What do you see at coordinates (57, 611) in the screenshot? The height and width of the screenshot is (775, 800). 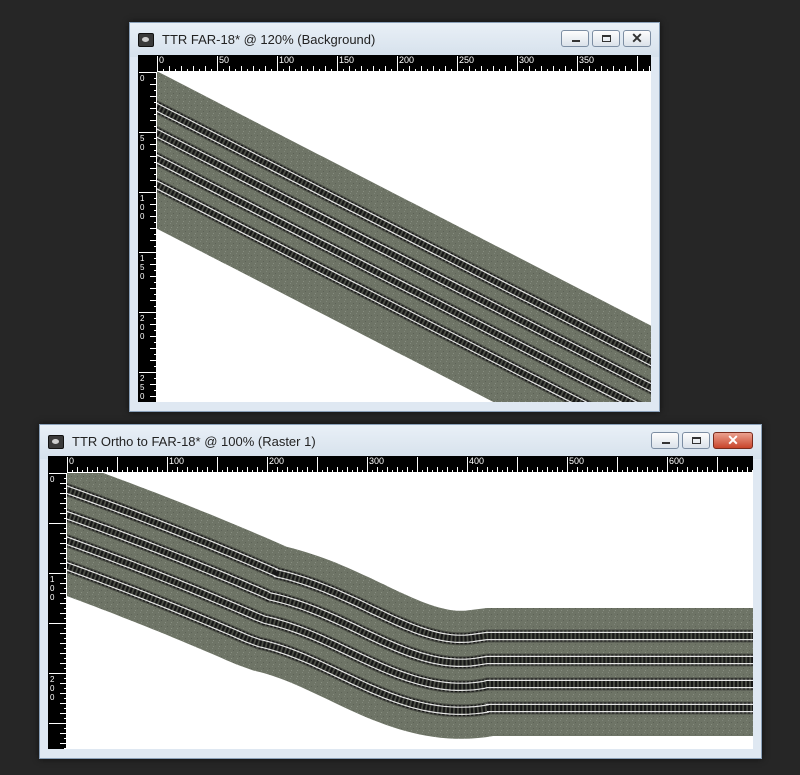 I see `vertical-ruler: 0 1 0 0 2 0 0` at bounding box center [57, 611].